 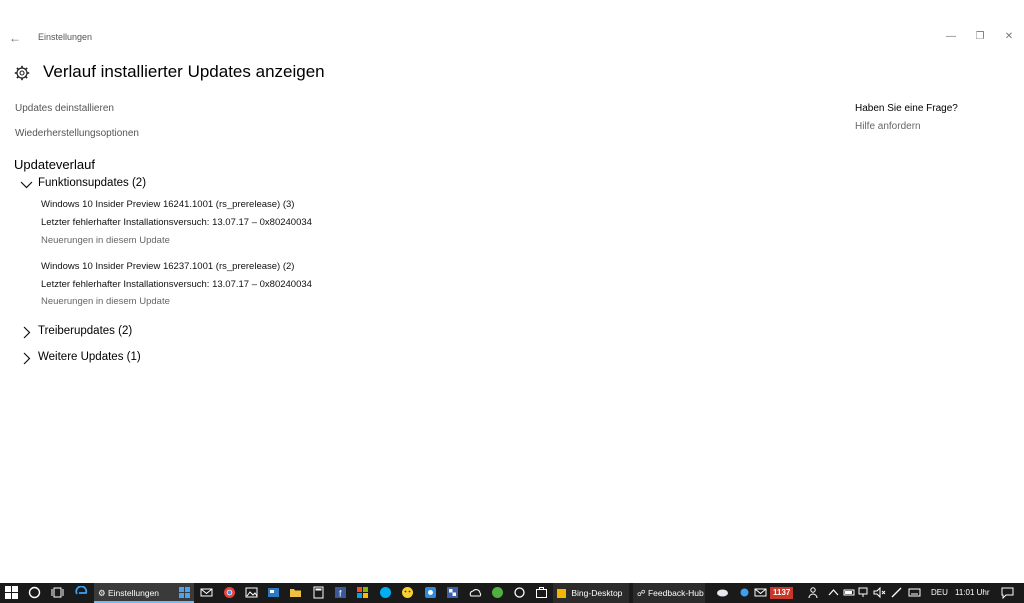 I want to click on feedback-icon: ☍, so click(x=641, y=593).